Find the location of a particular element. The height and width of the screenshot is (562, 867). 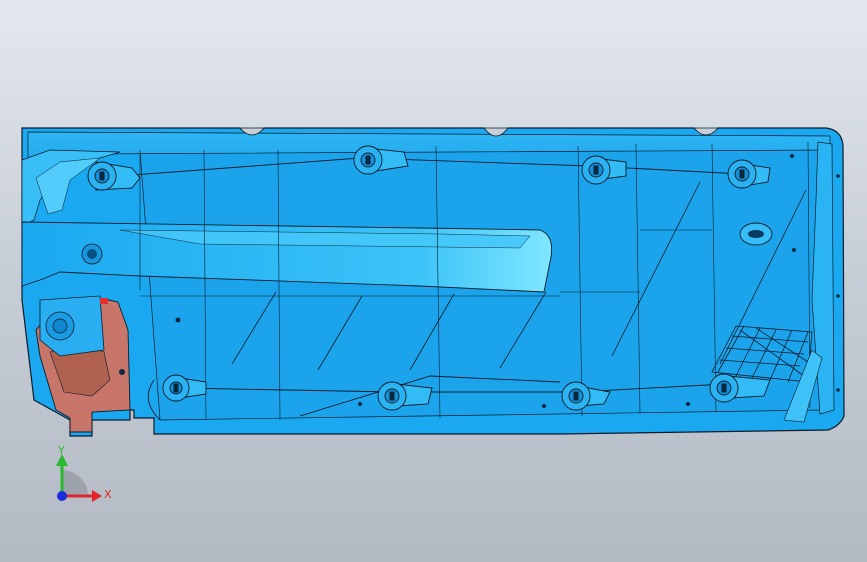

triad-x-label: X is located at coordinates (108, 494).